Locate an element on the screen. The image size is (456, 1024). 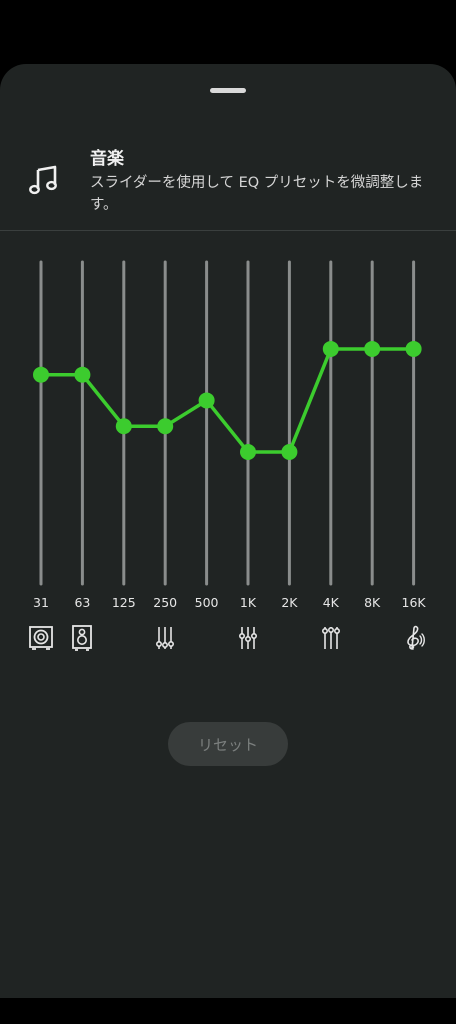
slider-knob-16K is located at coordinates (413, 348).